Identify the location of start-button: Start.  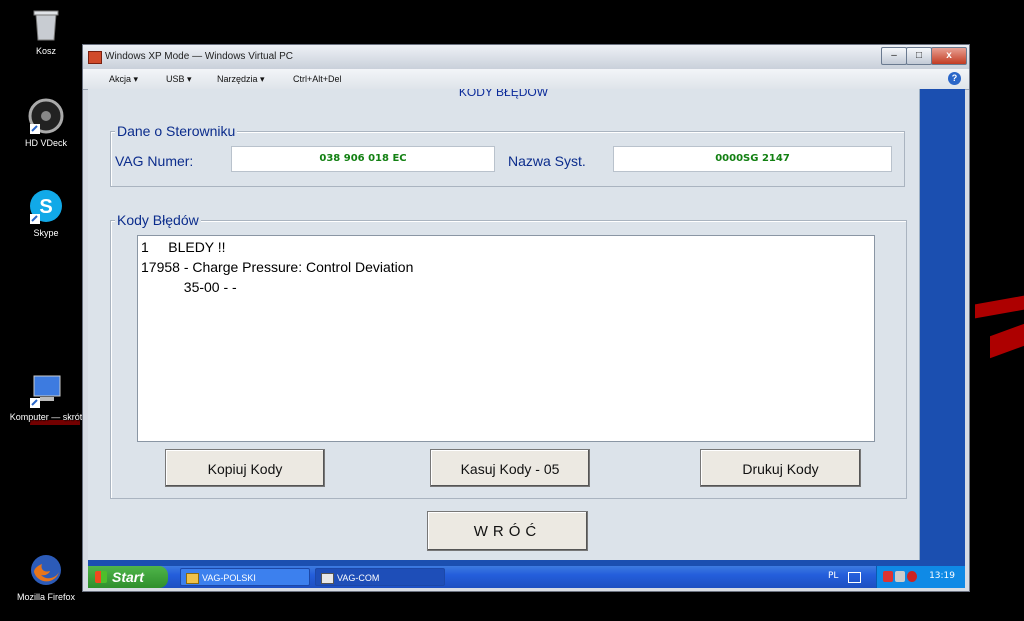
(128, 577).